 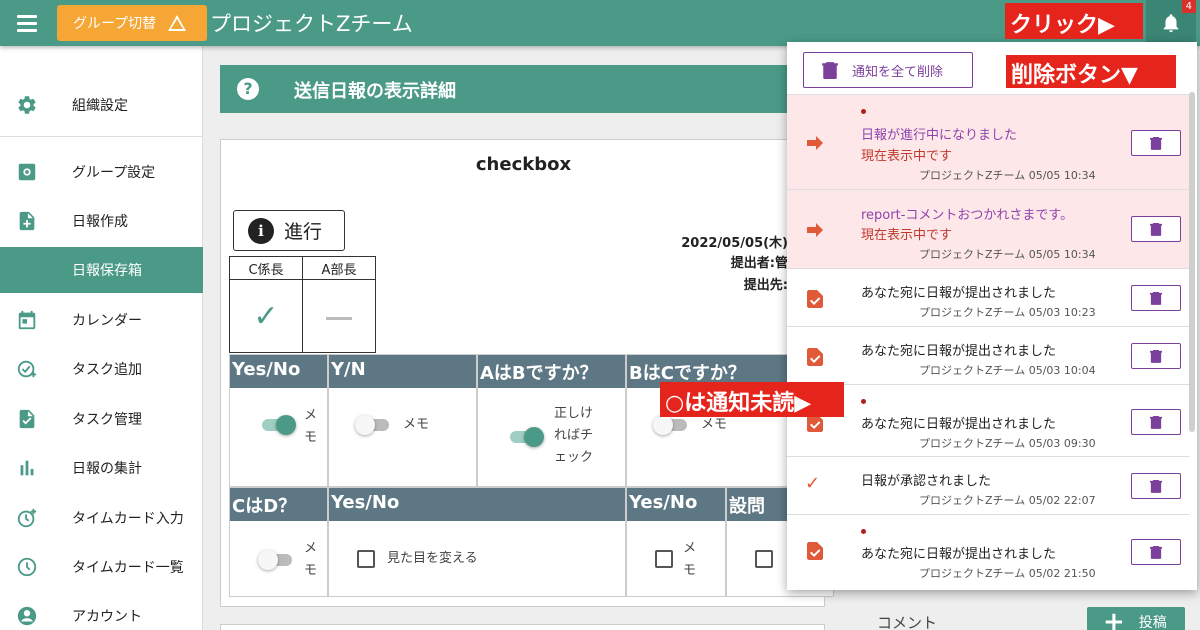 I want to click on sidebar-item-label: カレンダー, so click(x=107, y=321).